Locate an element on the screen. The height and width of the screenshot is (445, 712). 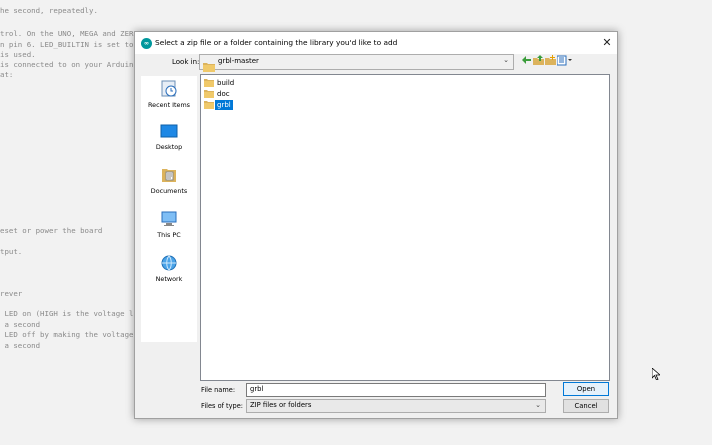
files-of-type-value: ZIP files or folders is located at coordinates (281, 405).